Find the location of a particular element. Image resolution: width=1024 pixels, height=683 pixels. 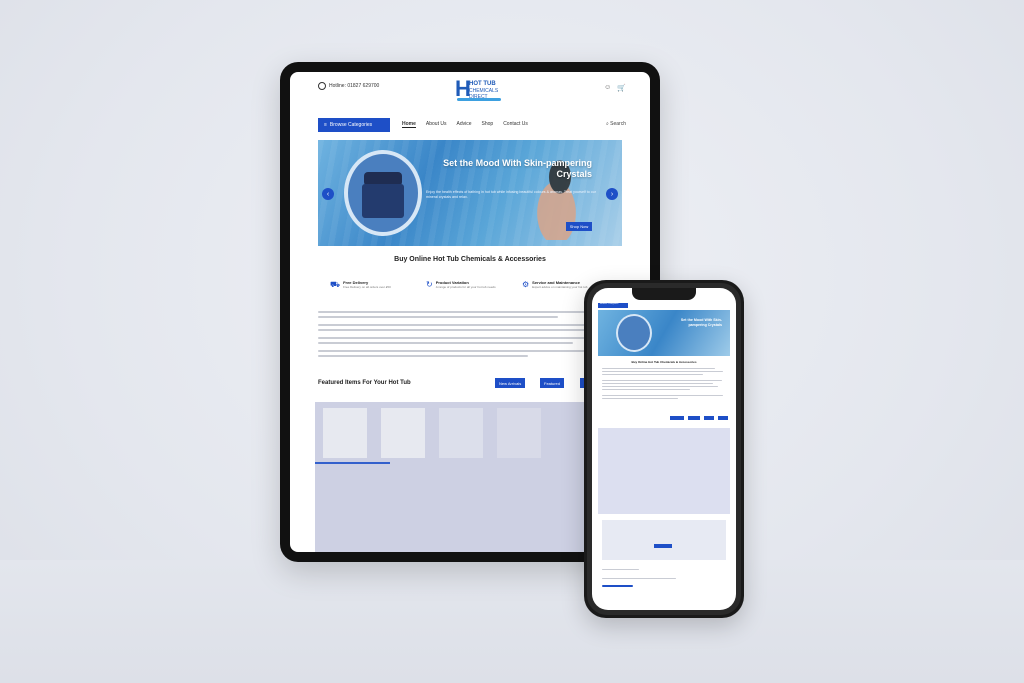

carousel-progress is located at coordinates (352, 463).